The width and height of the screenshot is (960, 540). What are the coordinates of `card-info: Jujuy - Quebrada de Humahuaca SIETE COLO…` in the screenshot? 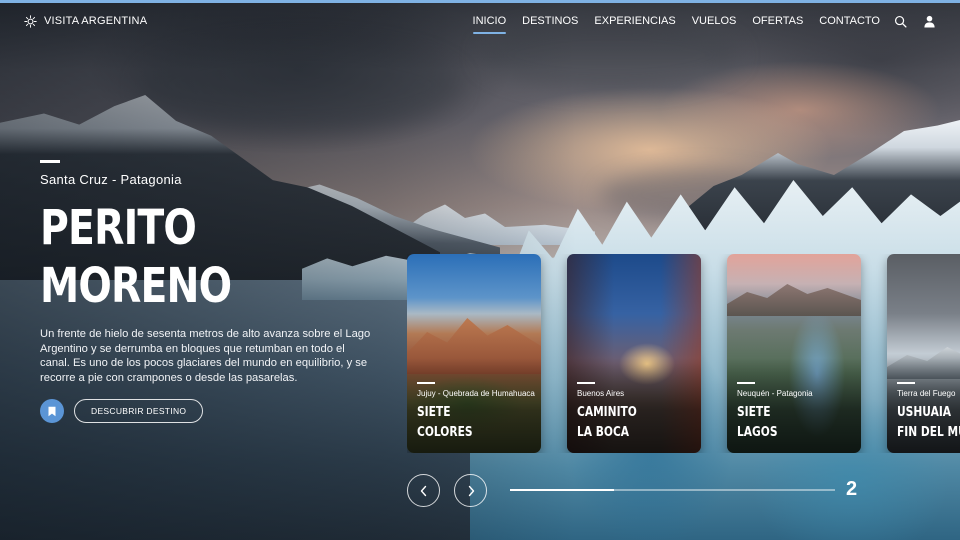 It's located at (479, 412).